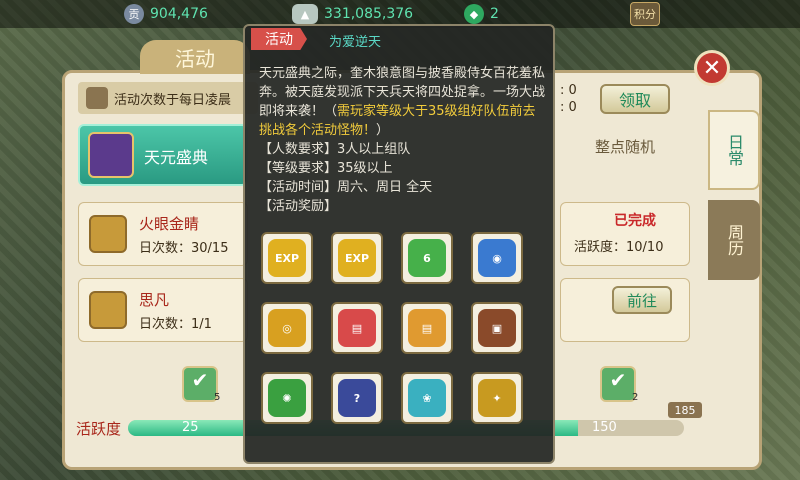 Image resolution: width=800 pixels, height=480 pixels. Describe the element at coordinates (399, 39) in the screenshot. I see `popup-header: 活动 为爱逆天` at that location.